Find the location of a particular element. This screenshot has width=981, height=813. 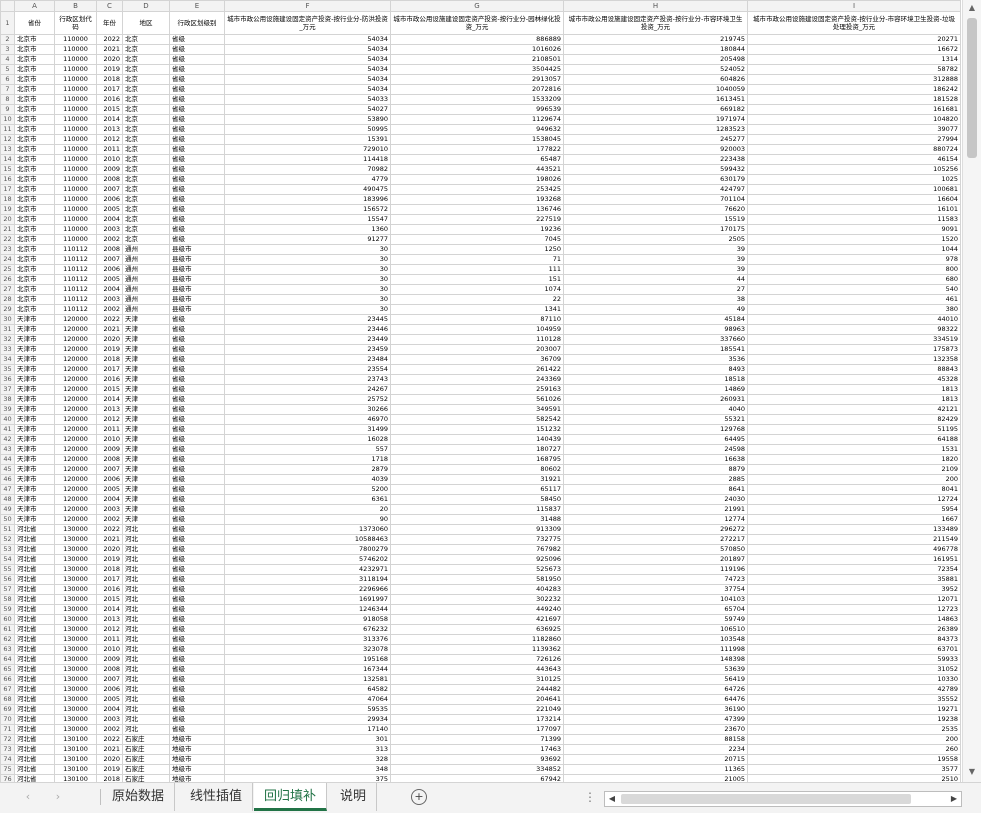

data-cell: 2019 is located at coordinates (109, 69).